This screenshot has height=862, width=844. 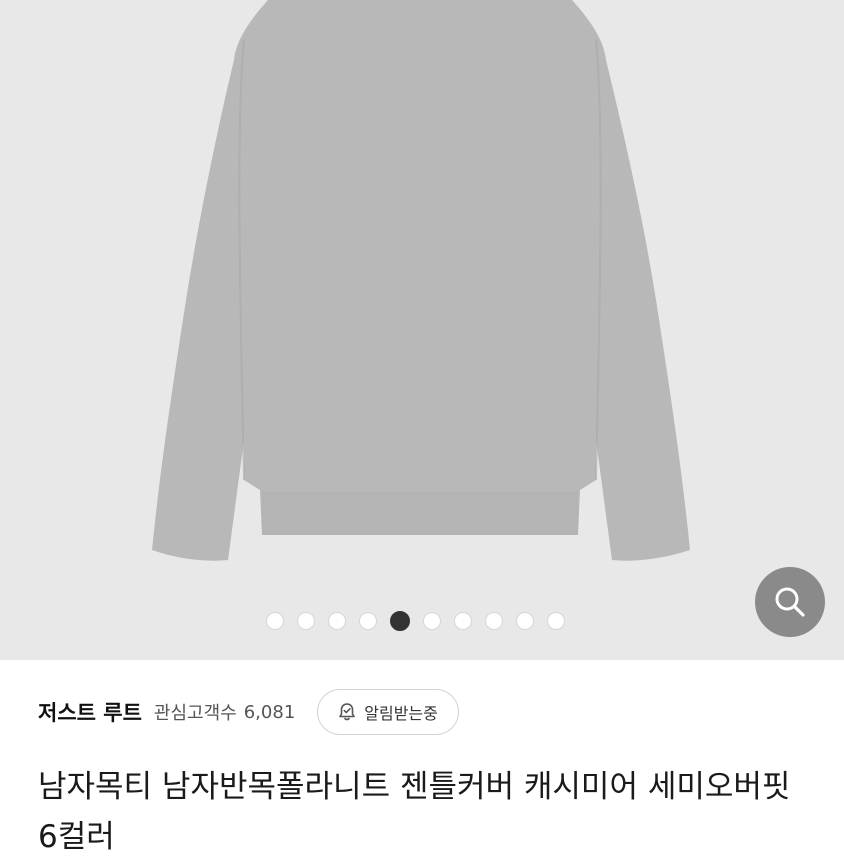 I want to click on search-icon, so click(x=790, y=602).